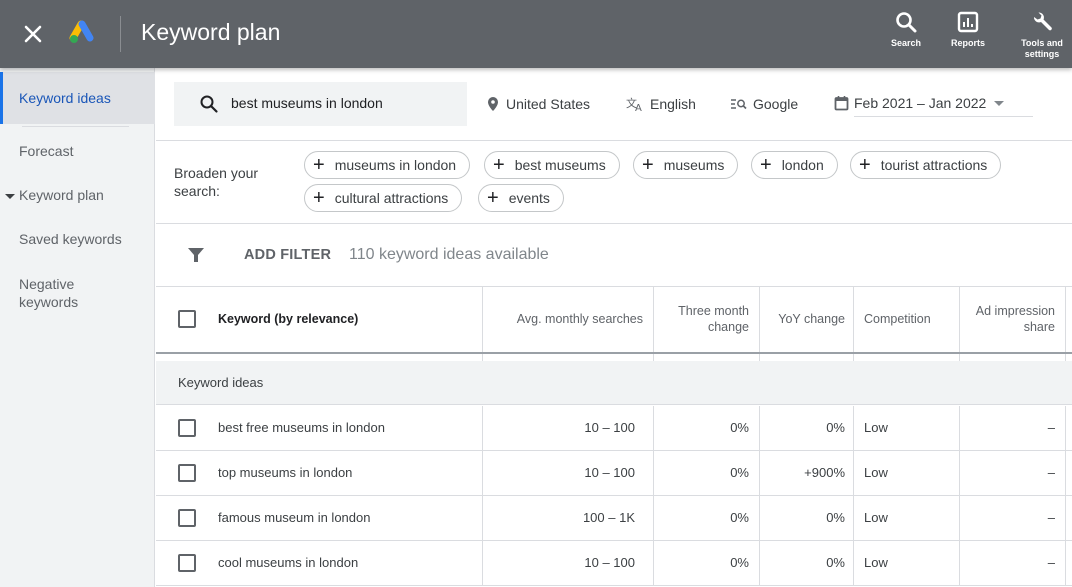  I want to click on keyword-ideas-count: 110 keyword ideas available, so click(449, 254).